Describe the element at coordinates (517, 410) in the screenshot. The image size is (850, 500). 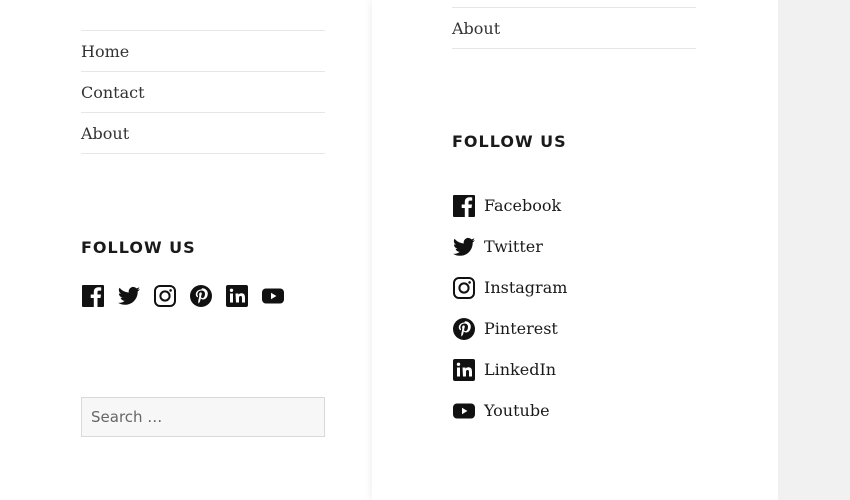
I see `social-link-label: Youtube` at that location.